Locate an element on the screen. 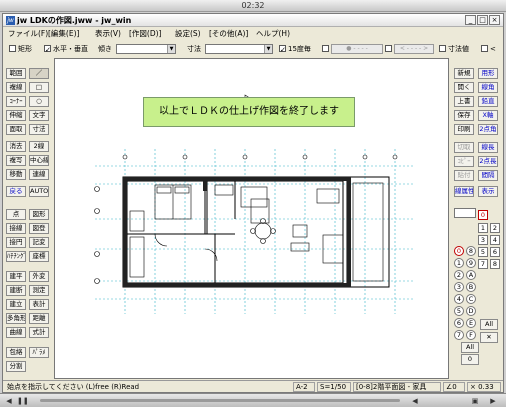  line-type-checkbox is located at coordinates (325, 48).